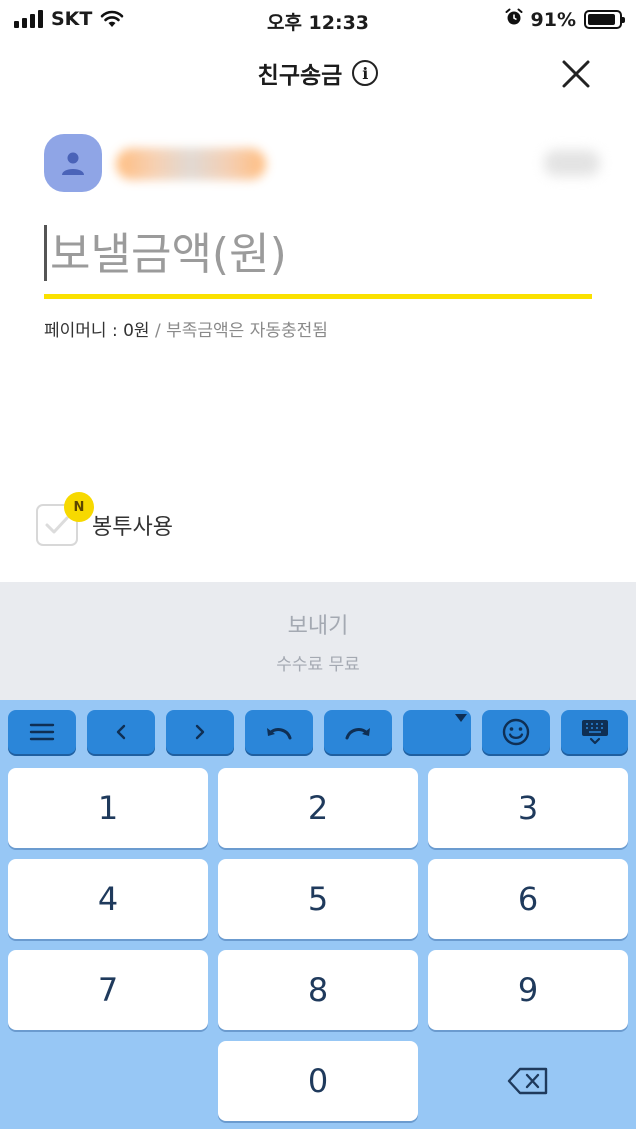  I want to click on recipient-row, so click(324, 164).